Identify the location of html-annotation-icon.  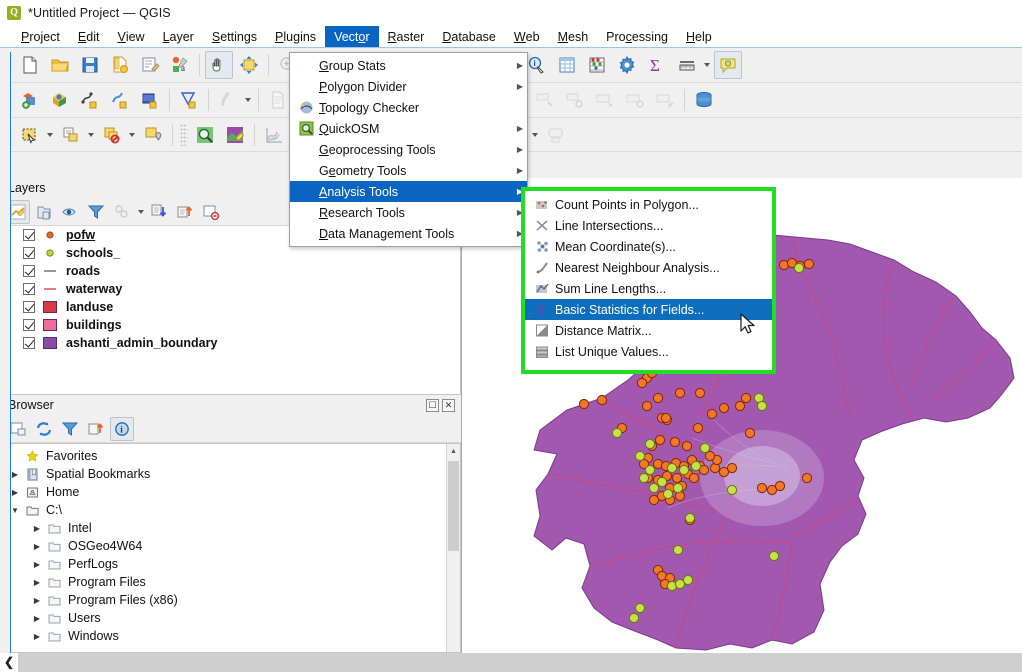
(556, 135).